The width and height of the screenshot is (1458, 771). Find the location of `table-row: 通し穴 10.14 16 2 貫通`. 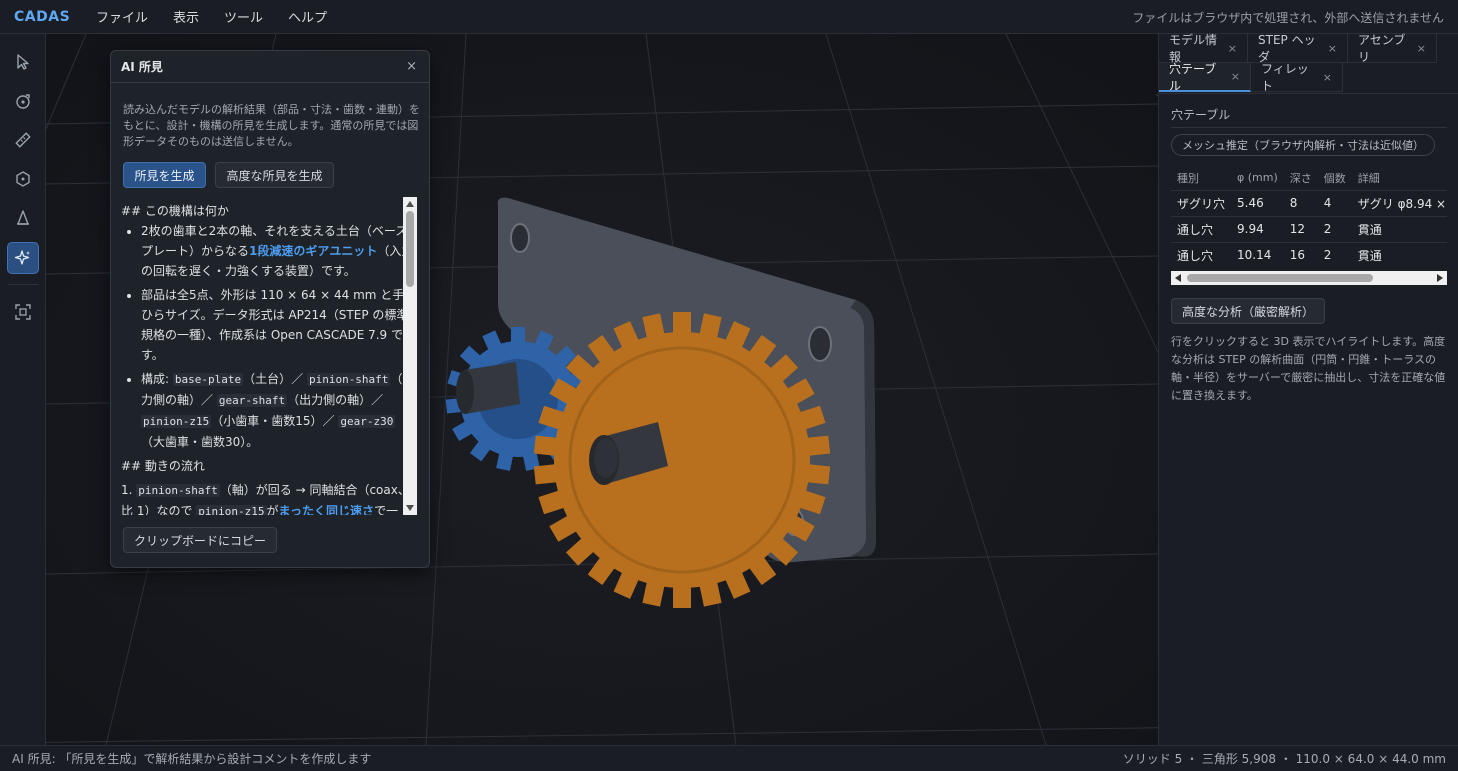

table-row: 通し穴 10.14 16 2 貫通 is located at coordinates (1309, 254).